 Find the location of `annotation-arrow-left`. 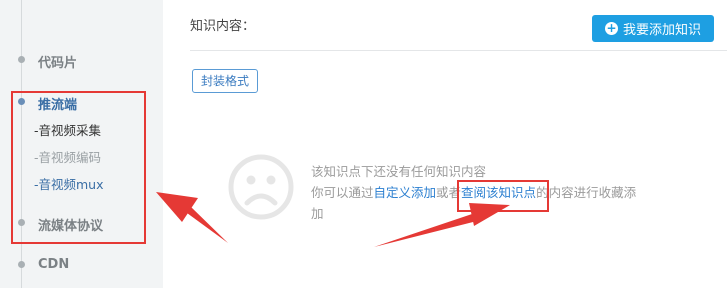

annotation-arrow-left is located at coordinates (192, 217).